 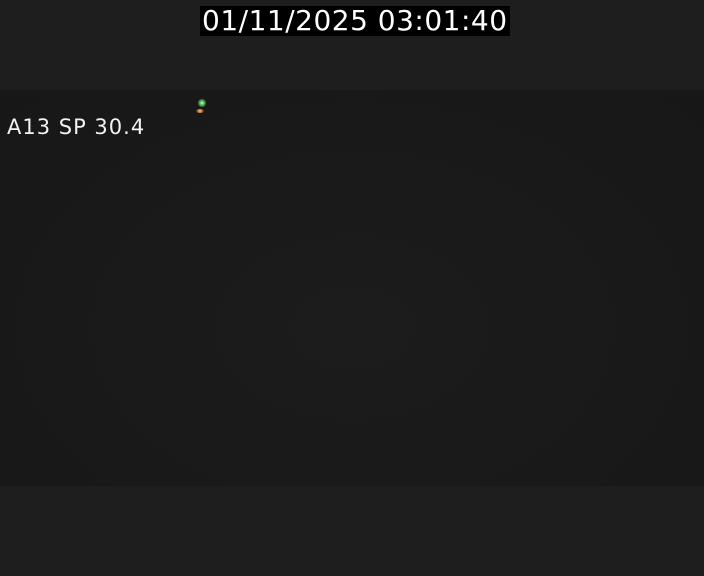 I want to click on distant-green-light, so click(x=202, y=103).